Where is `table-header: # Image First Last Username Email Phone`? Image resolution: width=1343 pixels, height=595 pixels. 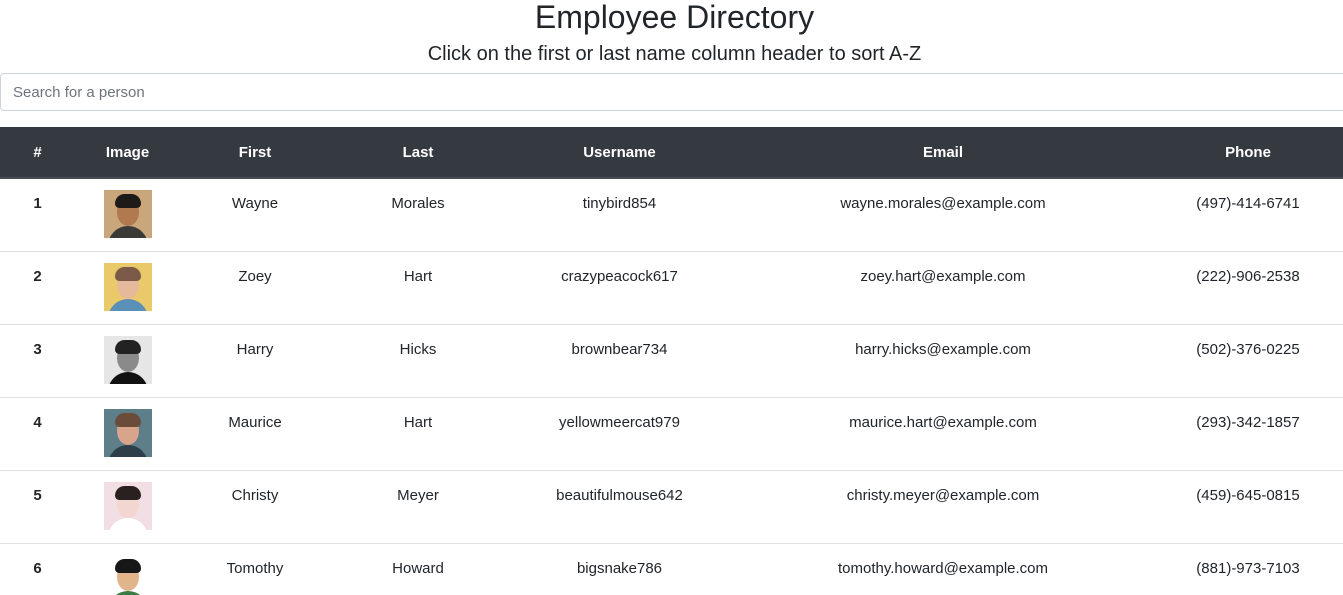
table-header: # Image First Last Username Email Phone is located at coordinates (671, 153).